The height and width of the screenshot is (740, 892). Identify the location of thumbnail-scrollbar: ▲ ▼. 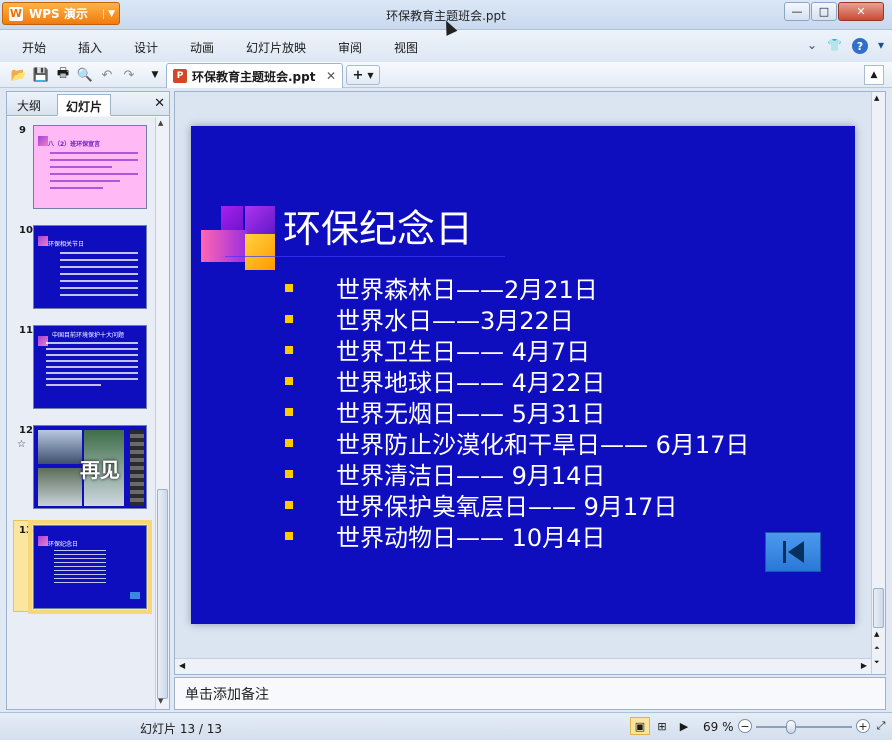
(162, 413).